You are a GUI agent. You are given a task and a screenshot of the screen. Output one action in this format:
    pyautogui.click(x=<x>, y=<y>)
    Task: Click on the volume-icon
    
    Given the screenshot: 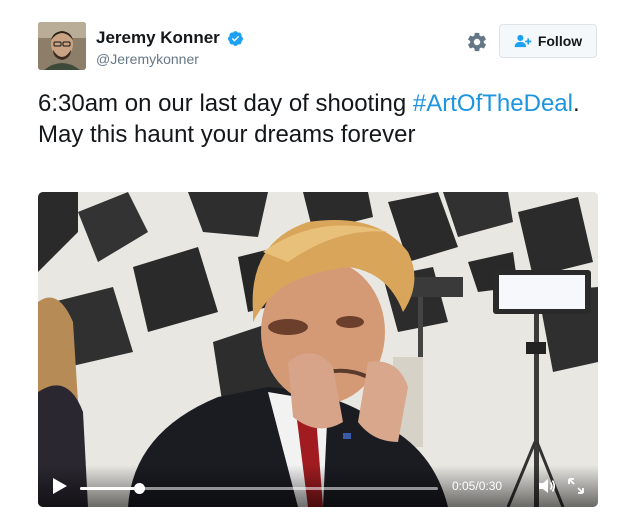 What is the action you would take?
    pyautogui.click(x=547, y=486)
    